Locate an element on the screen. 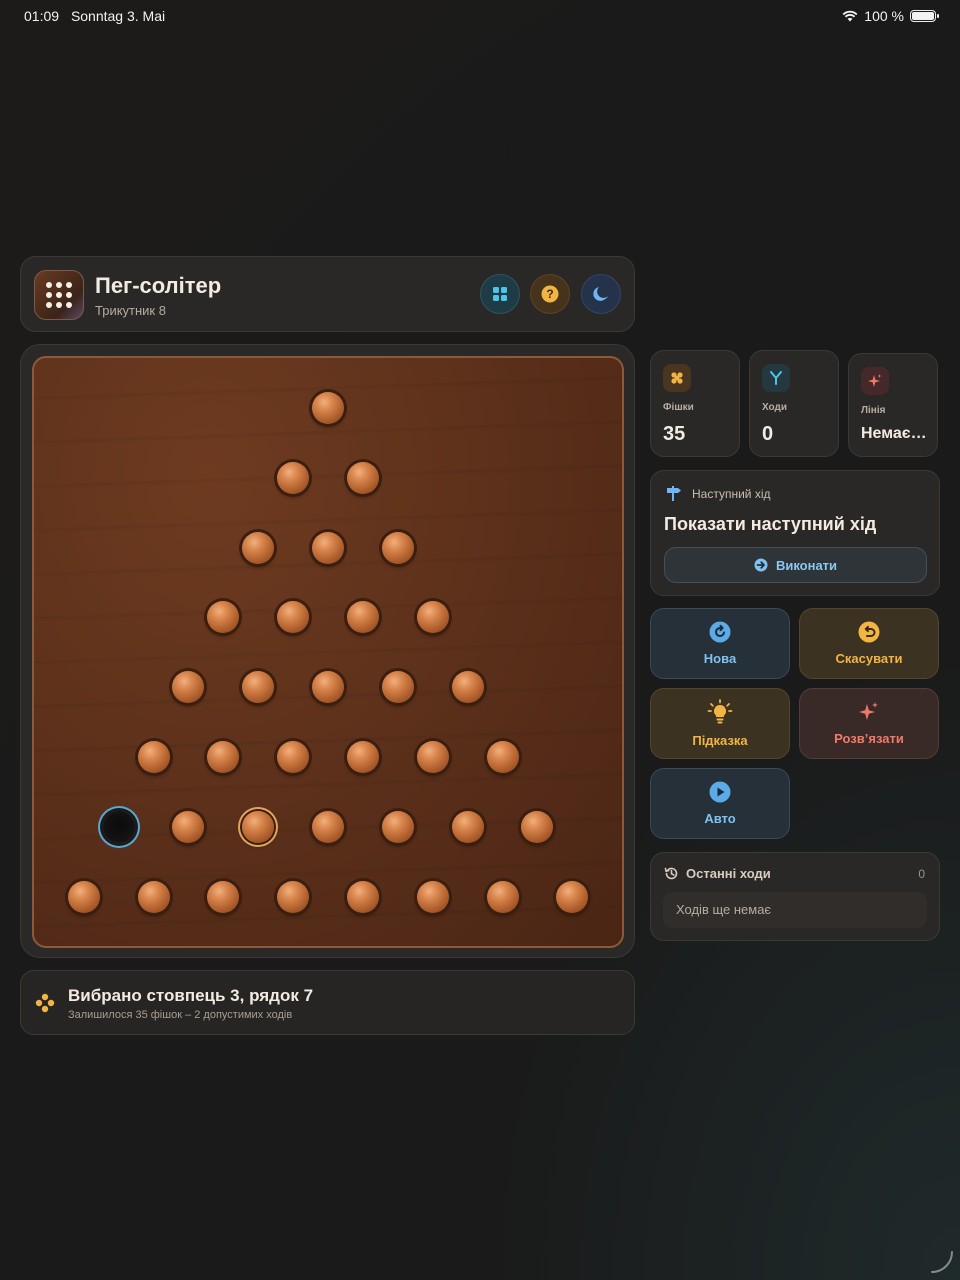 The image size is (960, 1280). hint-button: Підказка is located at coordinates (720, 723).